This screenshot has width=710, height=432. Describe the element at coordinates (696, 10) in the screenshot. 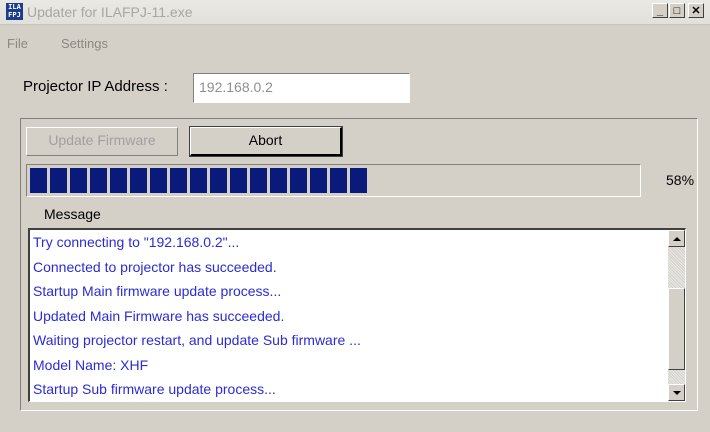

I see `close-button: ✕` at that location.